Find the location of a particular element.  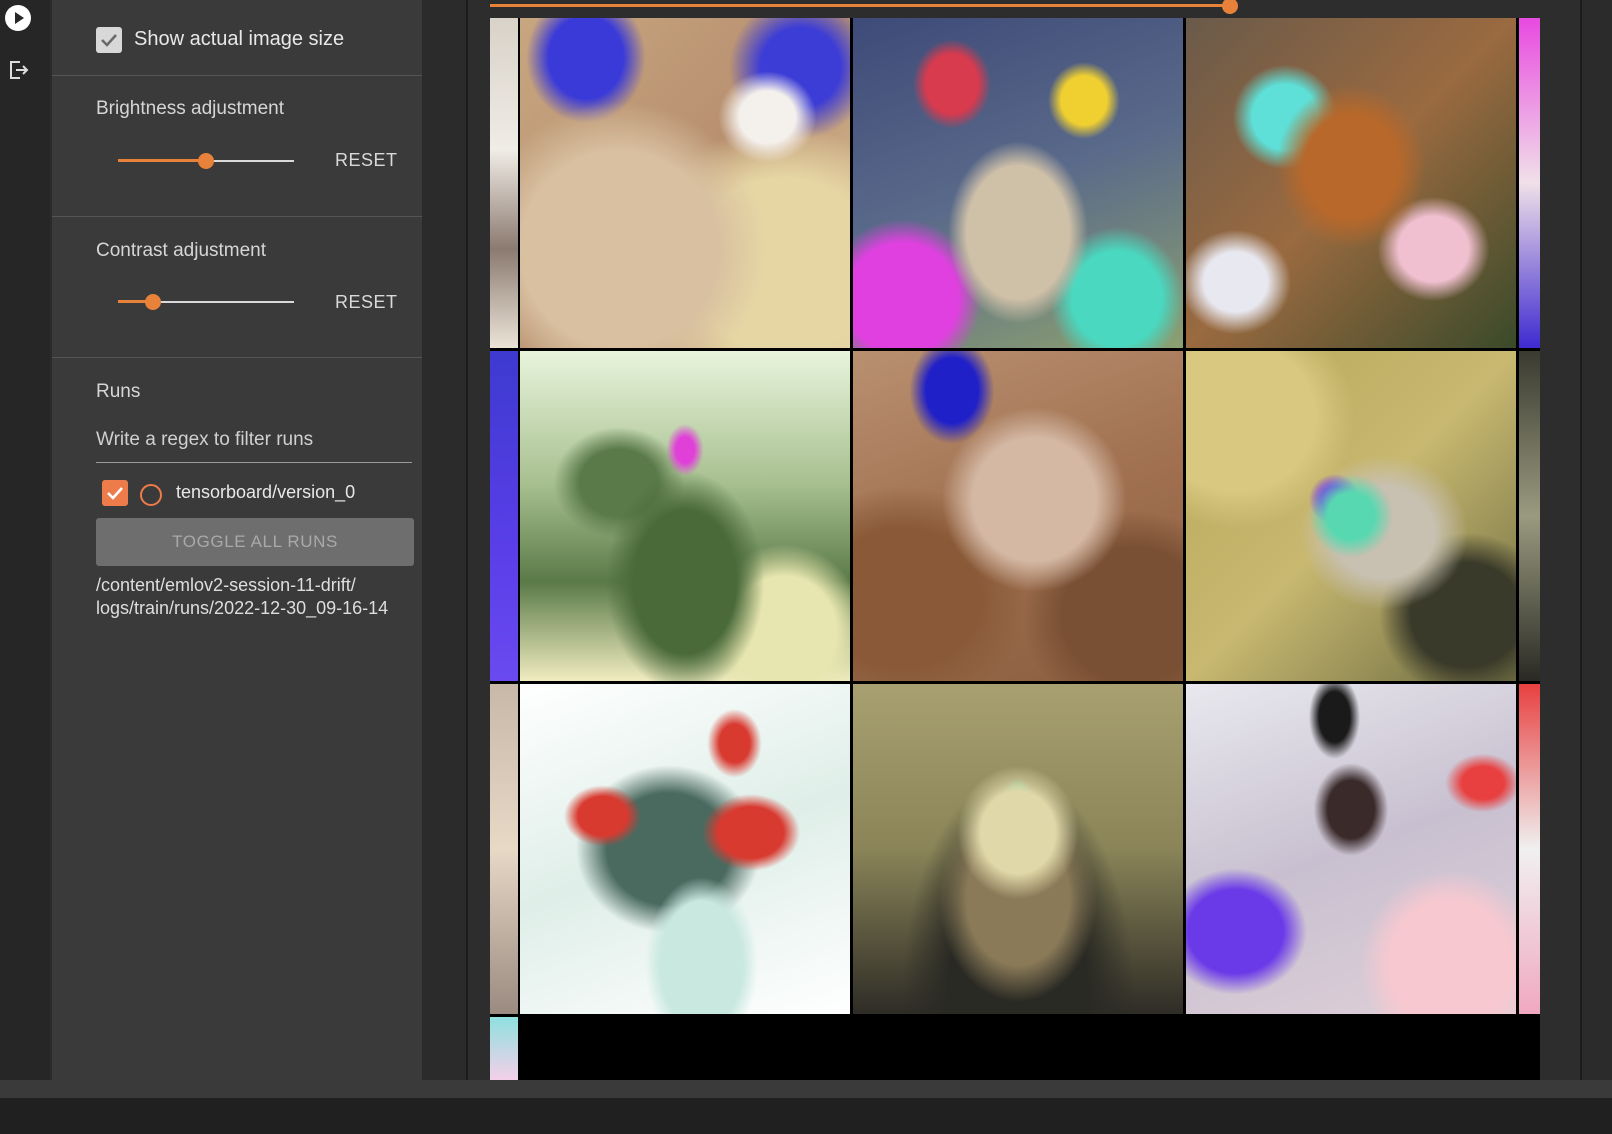

contrast-slider is located at coordinates (206, 302).